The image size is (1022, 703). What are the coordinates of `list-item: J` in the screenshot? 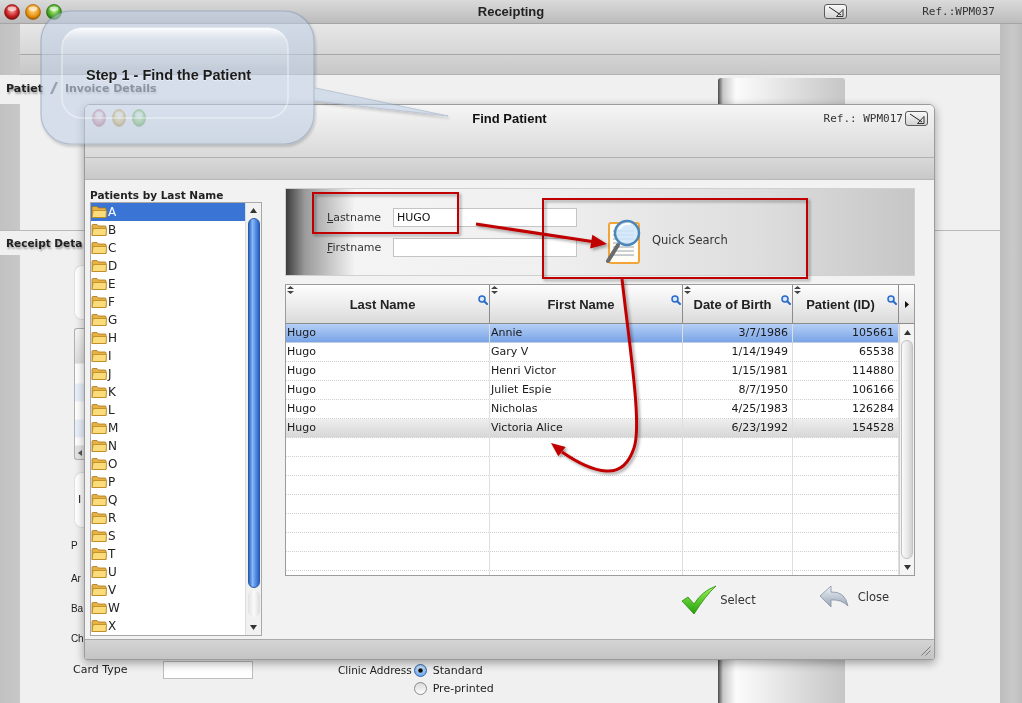 It's located at (168, 374).